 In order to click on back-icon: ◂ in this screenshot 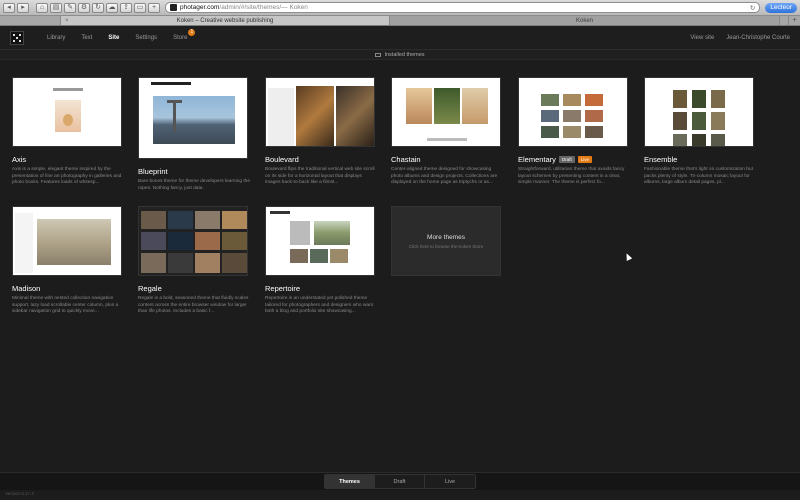, I will do `click(9, 7)`.